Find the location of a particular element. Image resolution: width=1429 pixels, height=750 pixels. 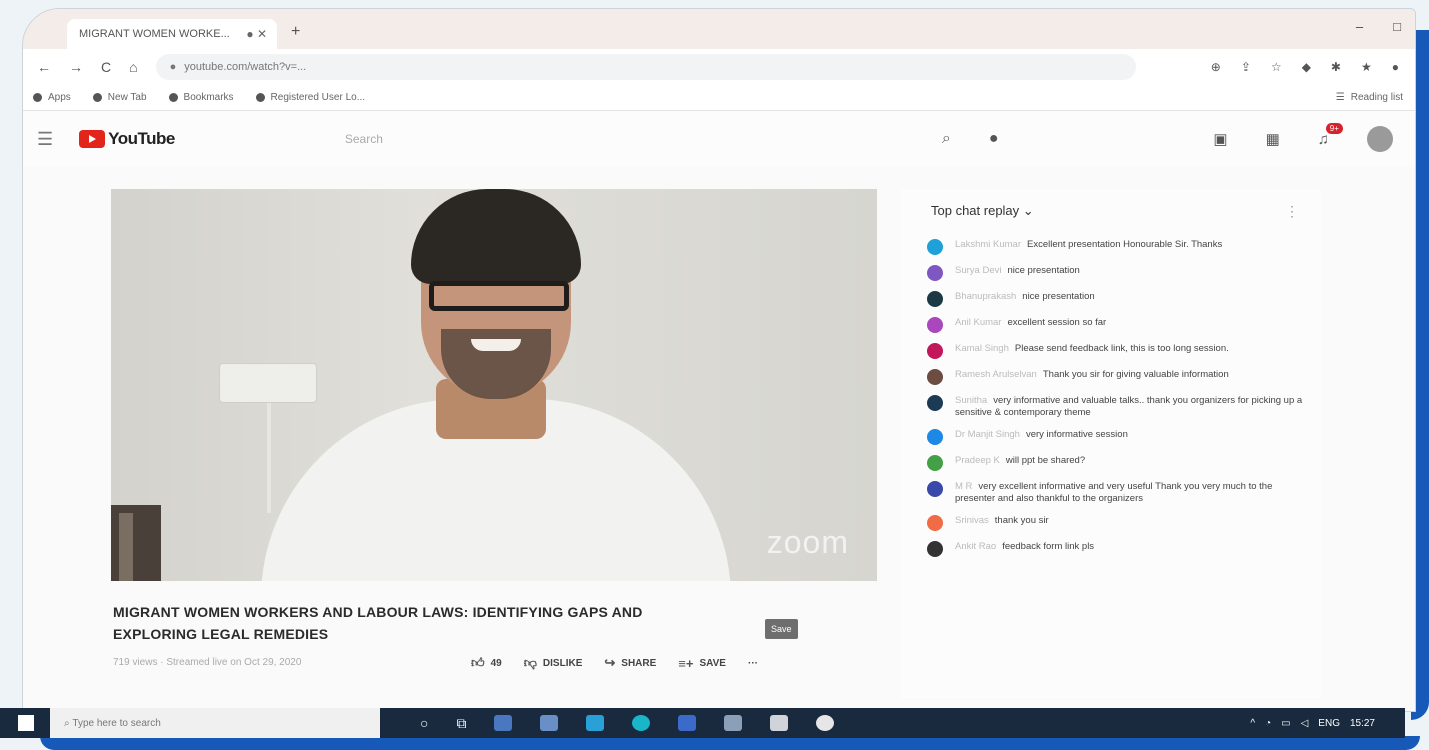

browser-tab: MIGRANT WOMEN WORKE... ● ✕ is located at coordinates (172, 34).